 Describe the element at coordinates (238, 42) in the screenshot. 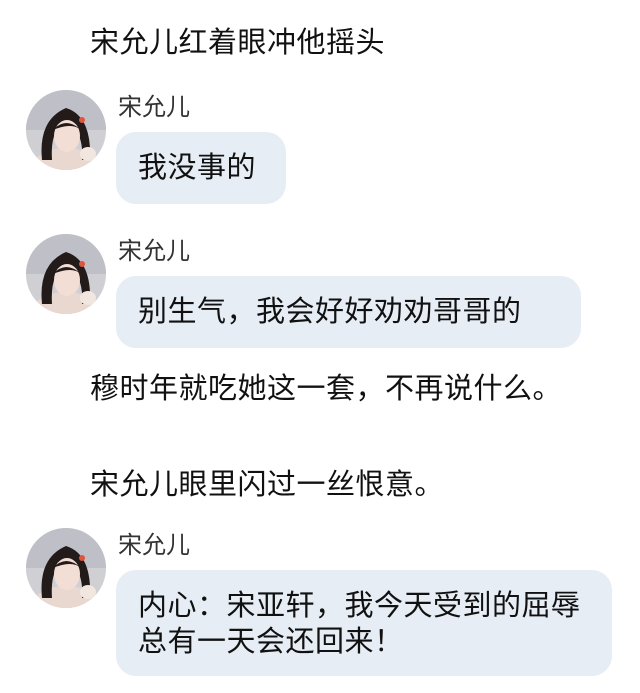

I see `narration-line: 宋允儿红着眼冲他摇头` at that location.